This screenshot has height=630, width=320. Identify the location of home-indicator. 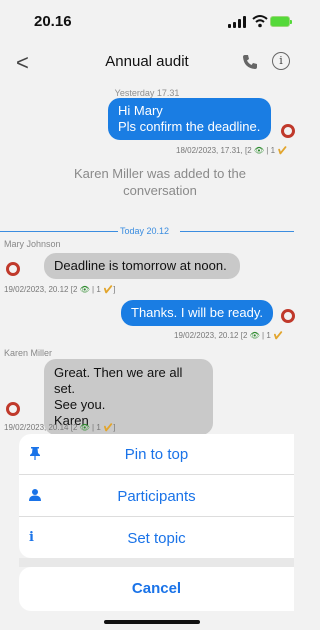
(152, 622).